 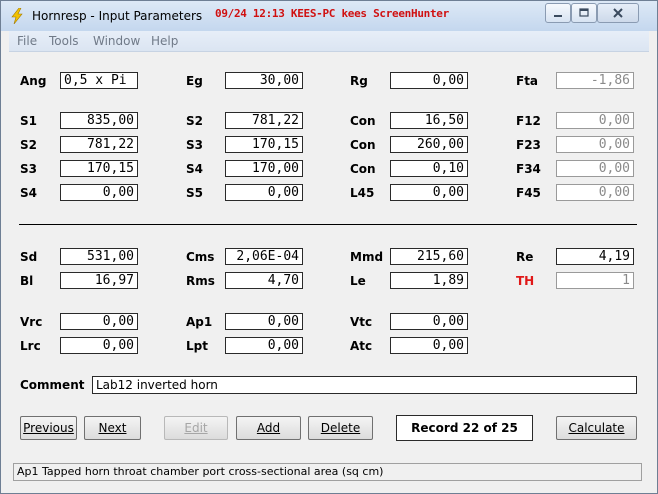 What do you see at coordinates (99, 168) in the screenshot?
I see `field-s3: 170,15` at bounding box center [99, 168].